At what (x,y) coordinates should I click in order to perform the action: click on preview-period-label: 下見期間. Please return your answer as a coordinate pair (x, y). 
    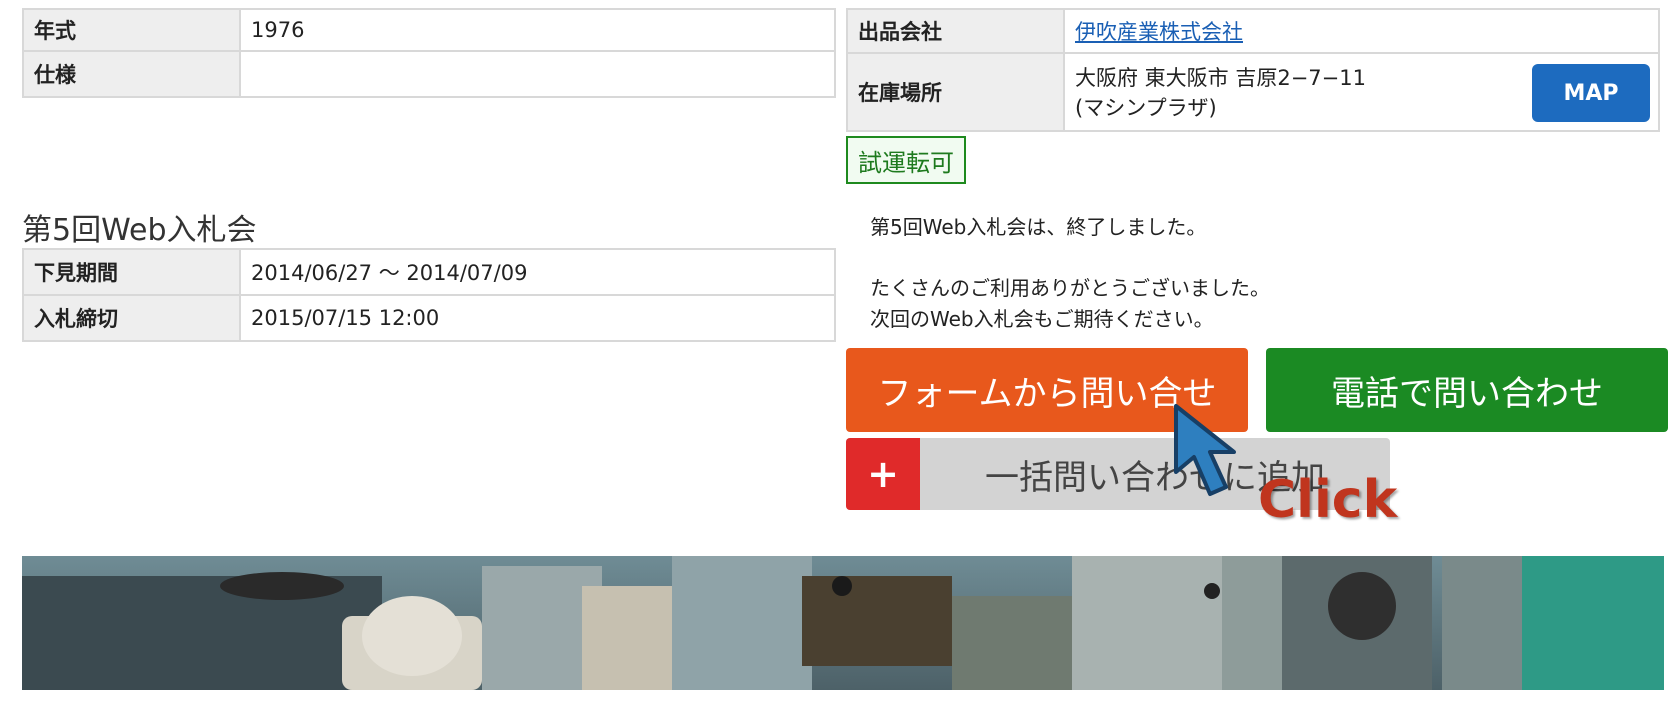
    Looking at the image, I should click on (131, 272).